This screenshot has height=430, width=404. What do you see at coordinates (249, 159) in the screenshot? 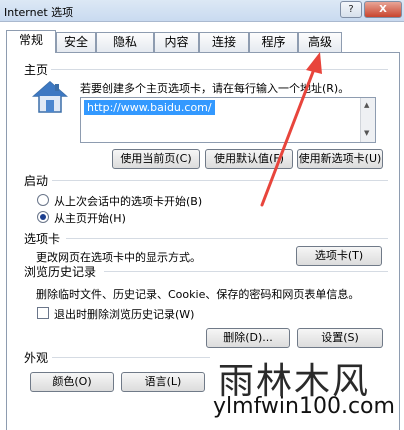
I see `use-default-button: 使用默认值(F)` at bounding box center [249, 159].